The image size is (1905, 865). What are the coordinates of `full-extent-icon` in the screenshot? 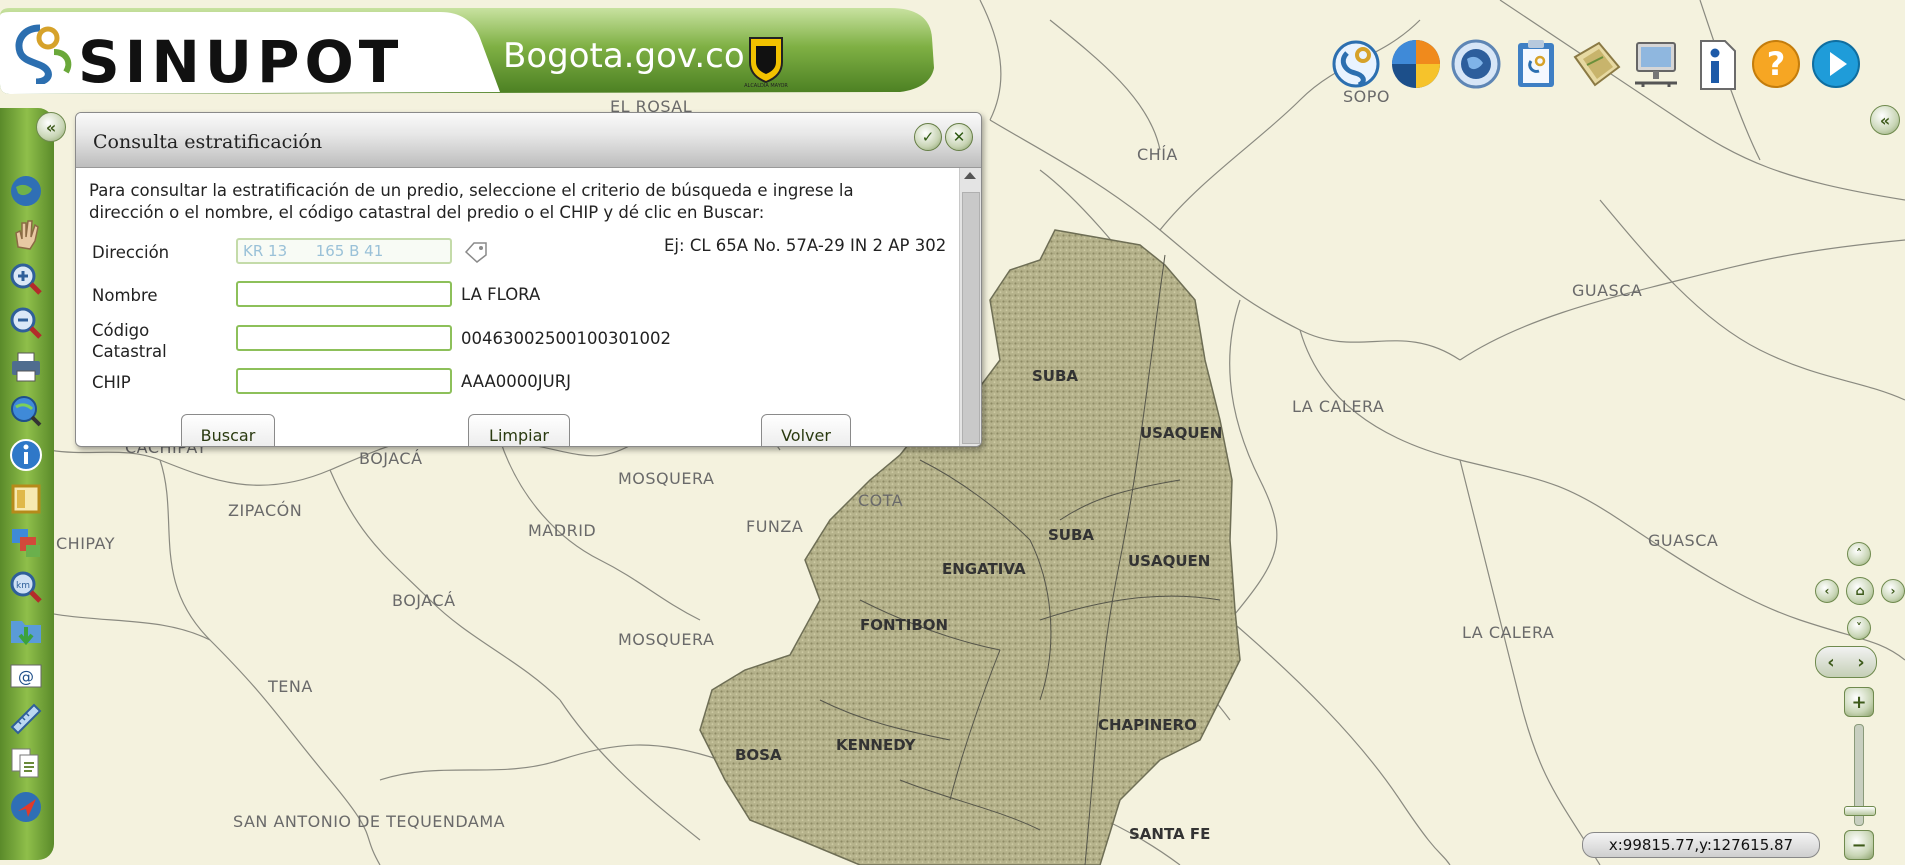 It's located at (26, 191).